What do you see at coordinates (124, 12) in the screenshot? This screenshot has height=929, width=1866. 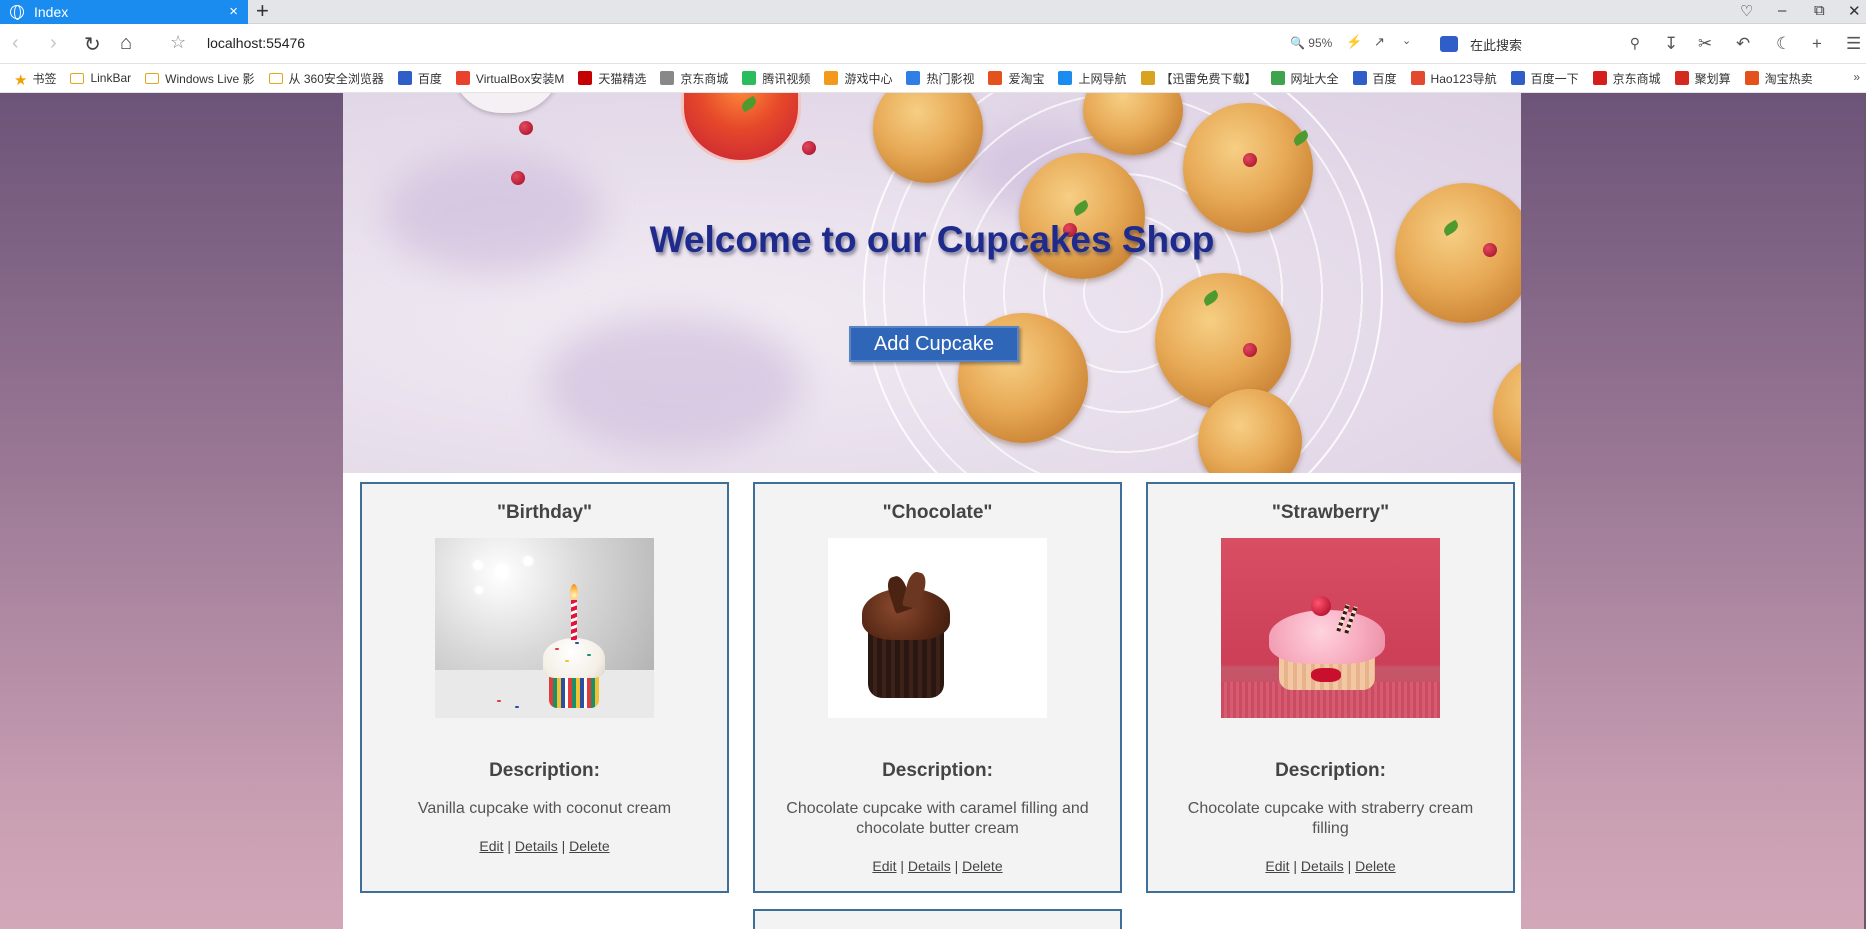 I see `tab-index: Index ×` at bounding box center [124, 12].